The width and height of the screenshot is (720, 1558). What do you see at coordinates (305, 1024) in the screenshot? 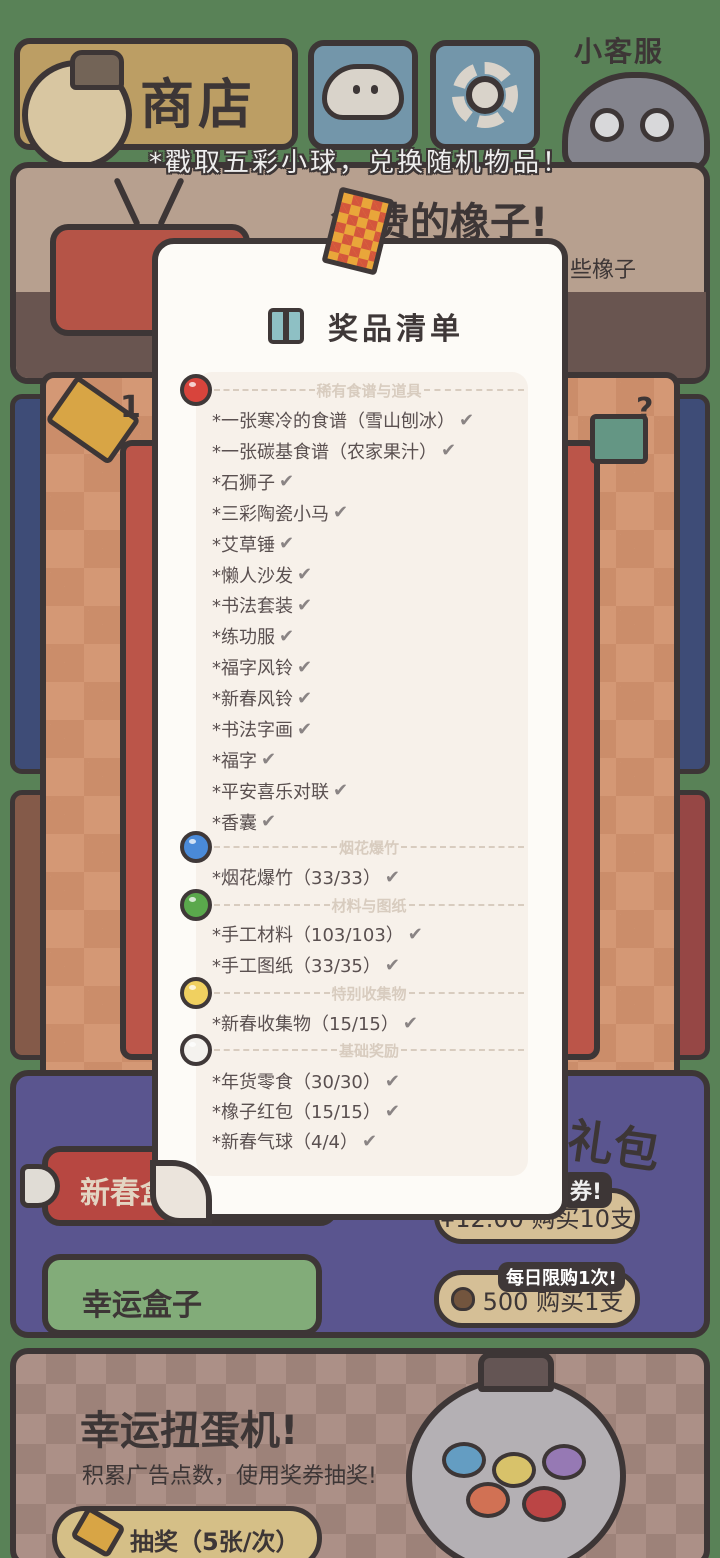
I see `prize-item-label: *新春收集物（15/15）` at bounding box center [305, 1024].